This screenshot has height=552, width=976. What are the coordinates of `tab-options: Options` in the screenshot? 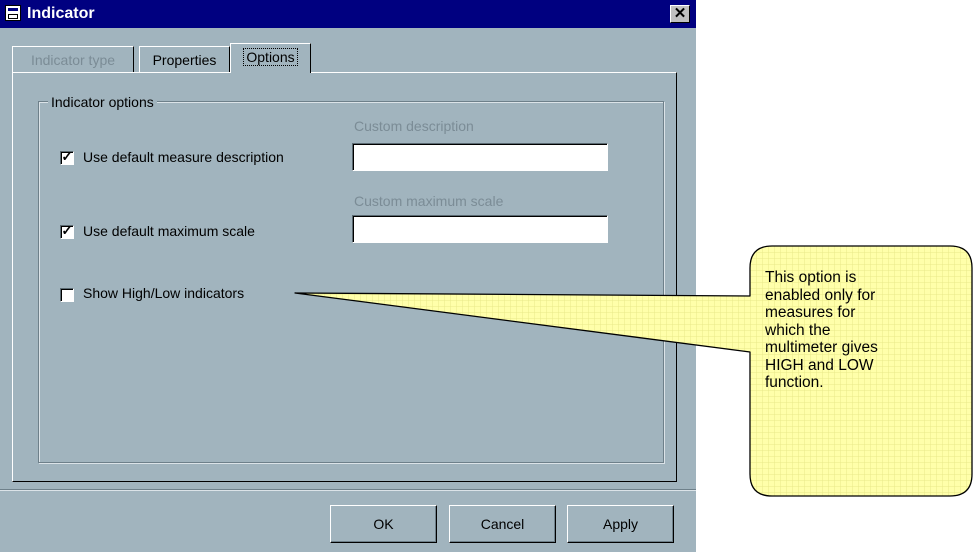 It's located at (270, 58).